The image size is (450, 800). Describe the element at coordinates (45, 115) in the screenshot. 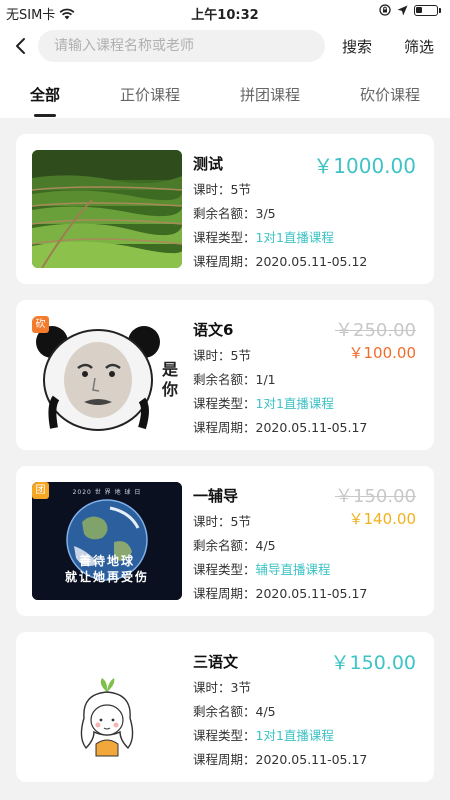

I see `active-tab-indicator` at that location.